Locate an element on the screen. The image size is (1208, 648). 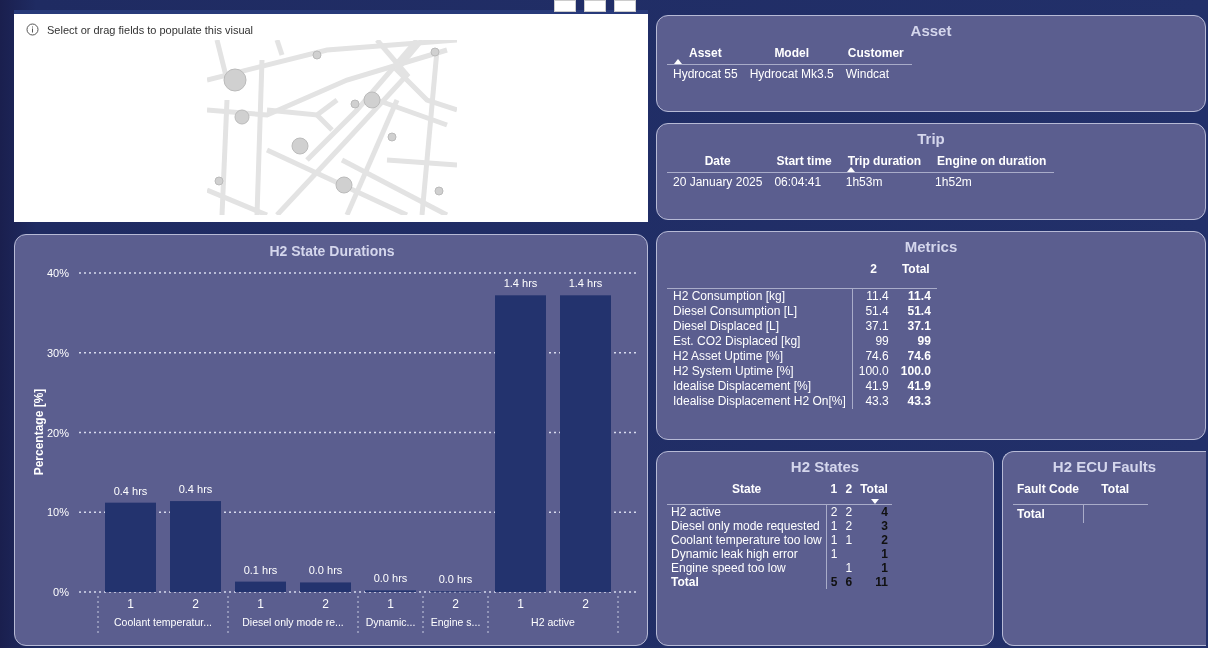
x-group-label: H2 active is located at coordinates (553, 622).